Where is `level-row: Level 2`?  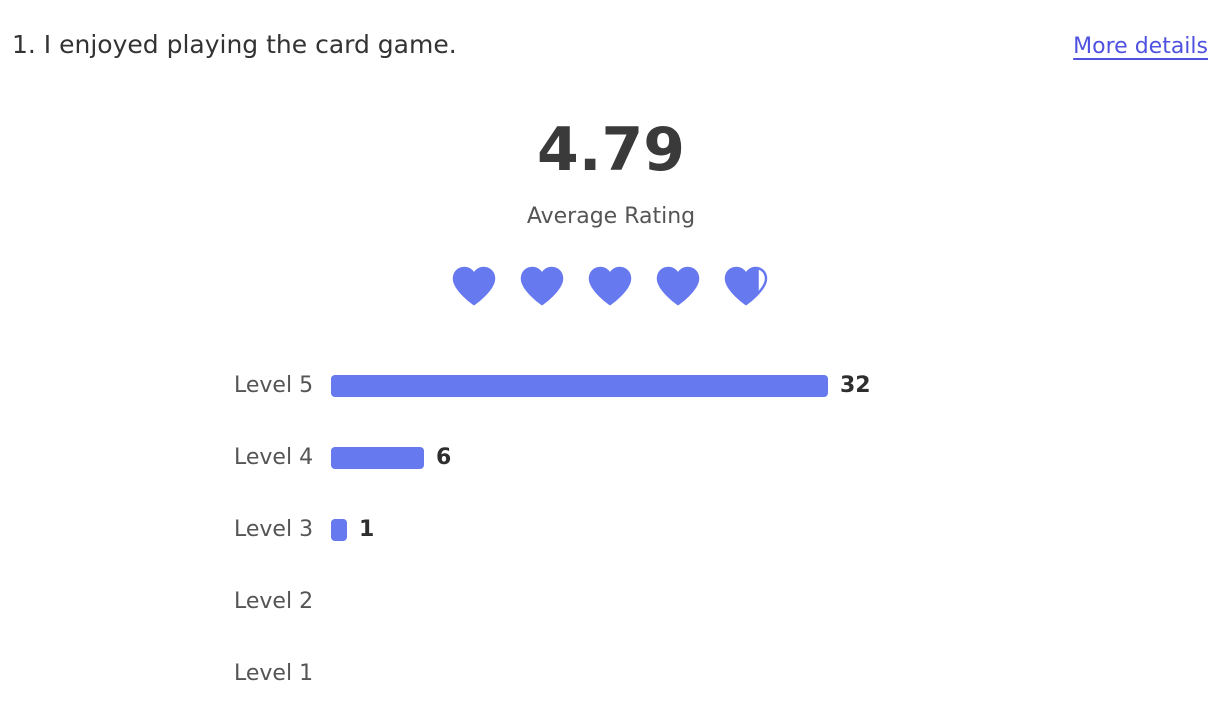 level-row: Level 2 is located at coordinates (611, 602).